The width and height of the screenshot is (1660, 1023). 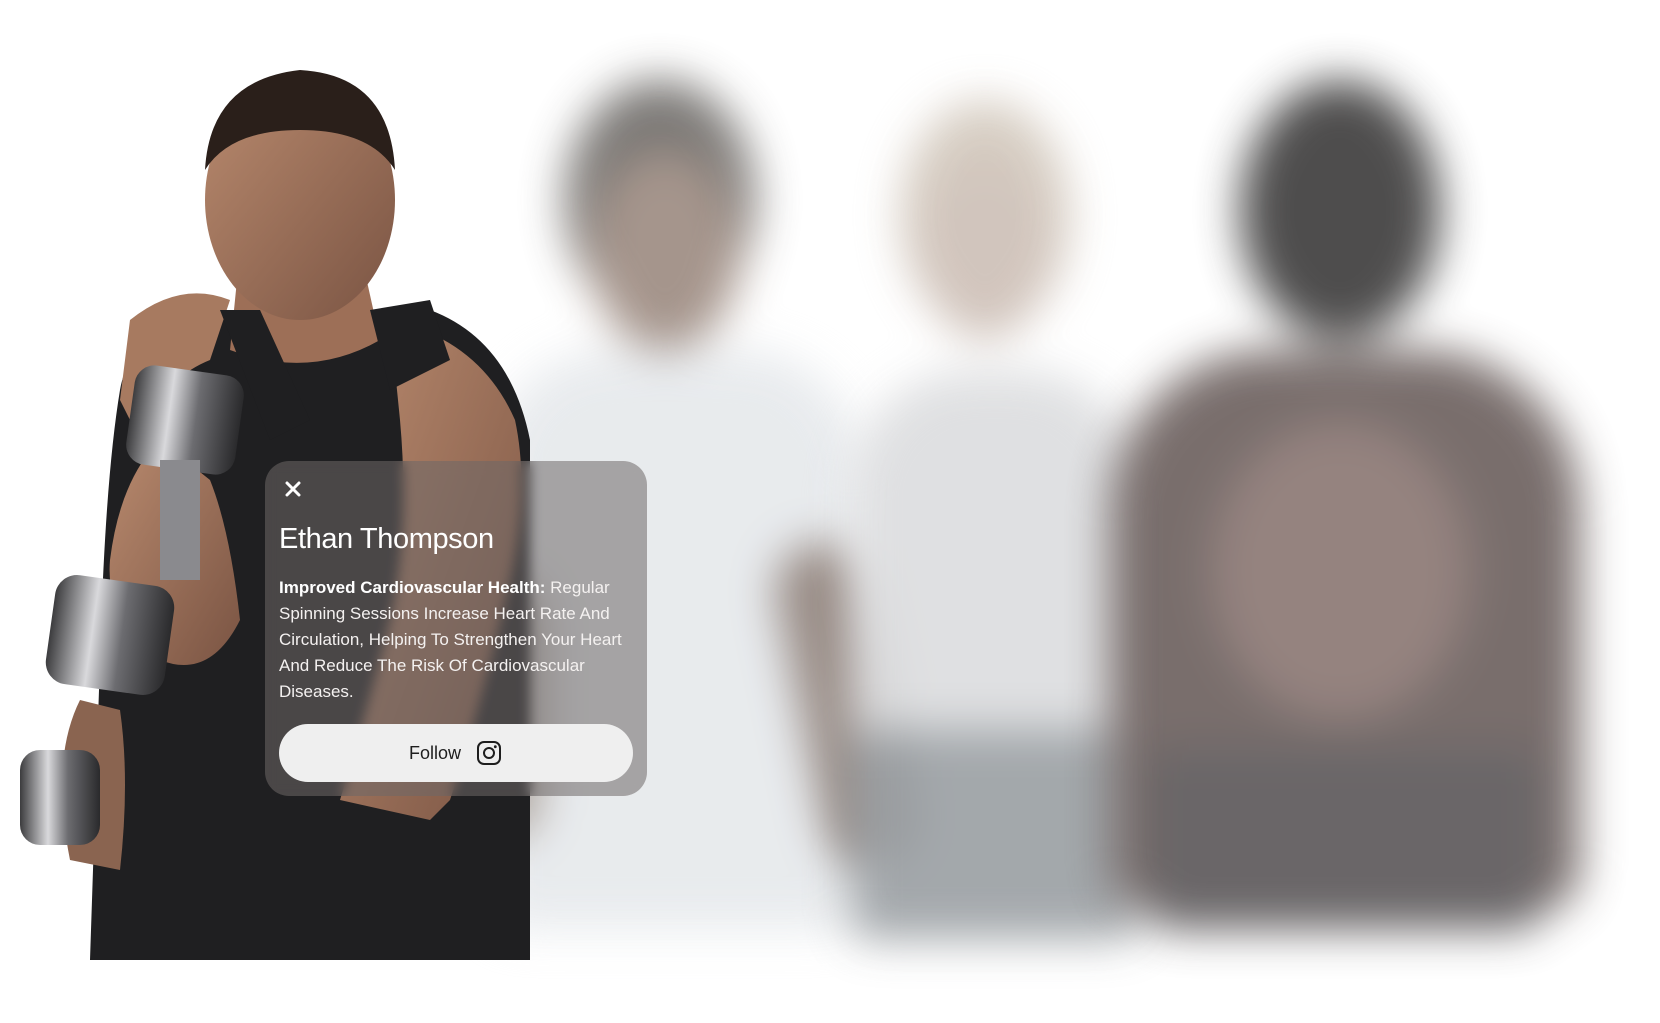 What do you see at coordinates (434, 752) in the screenshot?
I see `follow-label: Follow` at bounding box center [434, 752].